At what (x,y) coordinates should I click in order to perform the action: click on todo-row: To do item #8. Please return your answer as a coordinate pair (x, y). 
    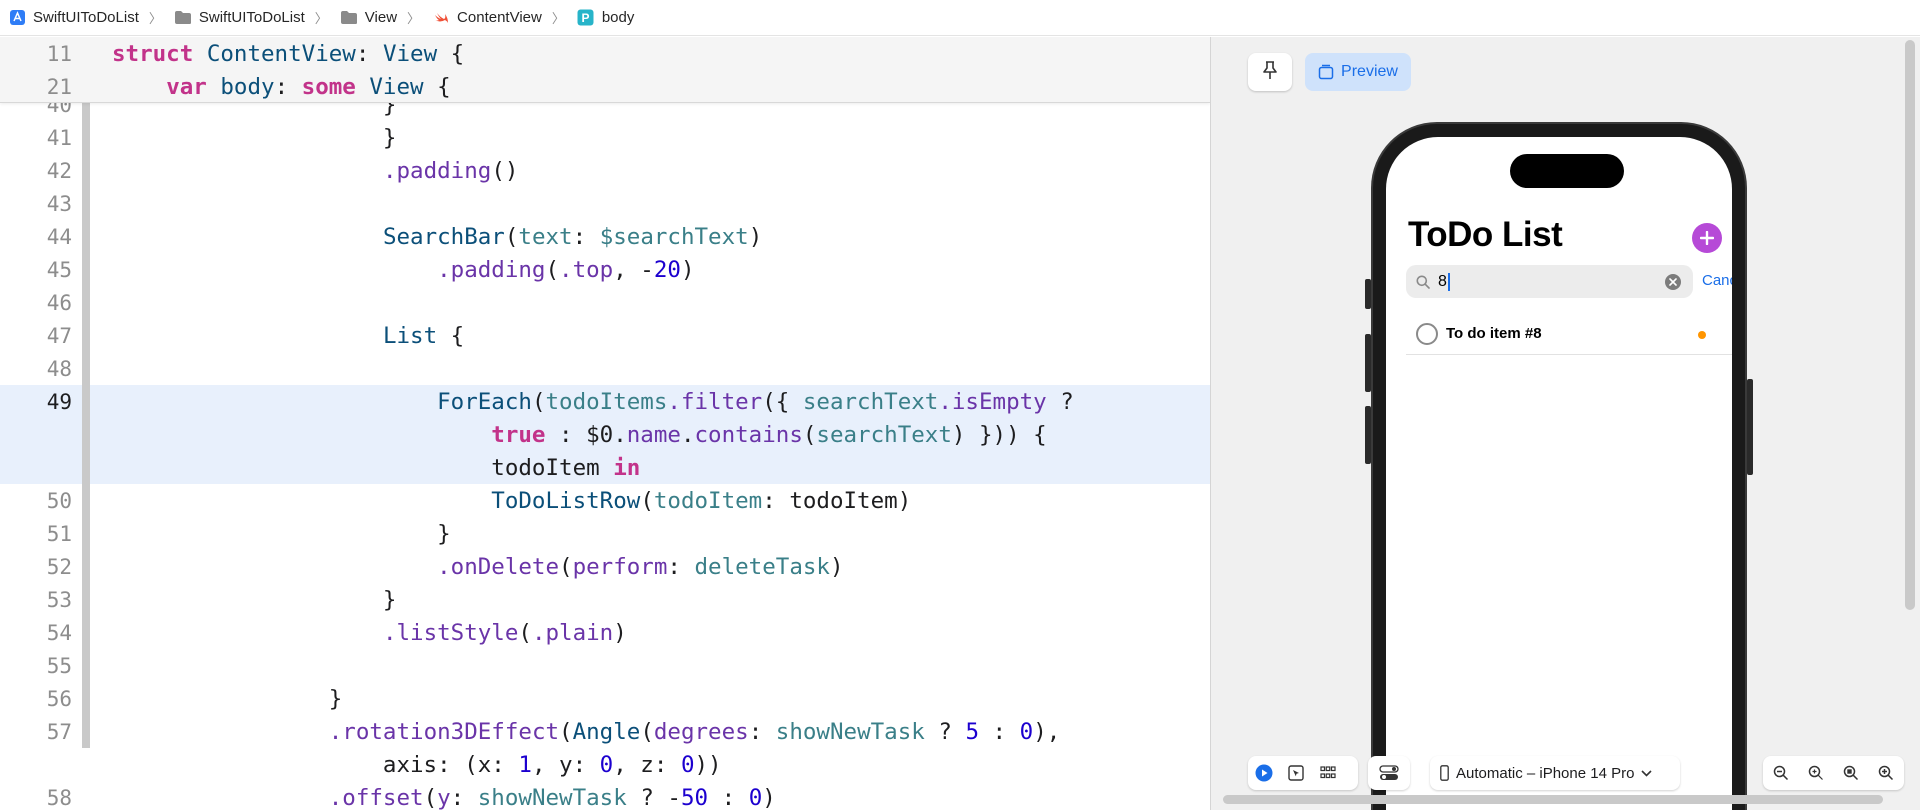
    Looking at the image, I should click on (1569, 334).